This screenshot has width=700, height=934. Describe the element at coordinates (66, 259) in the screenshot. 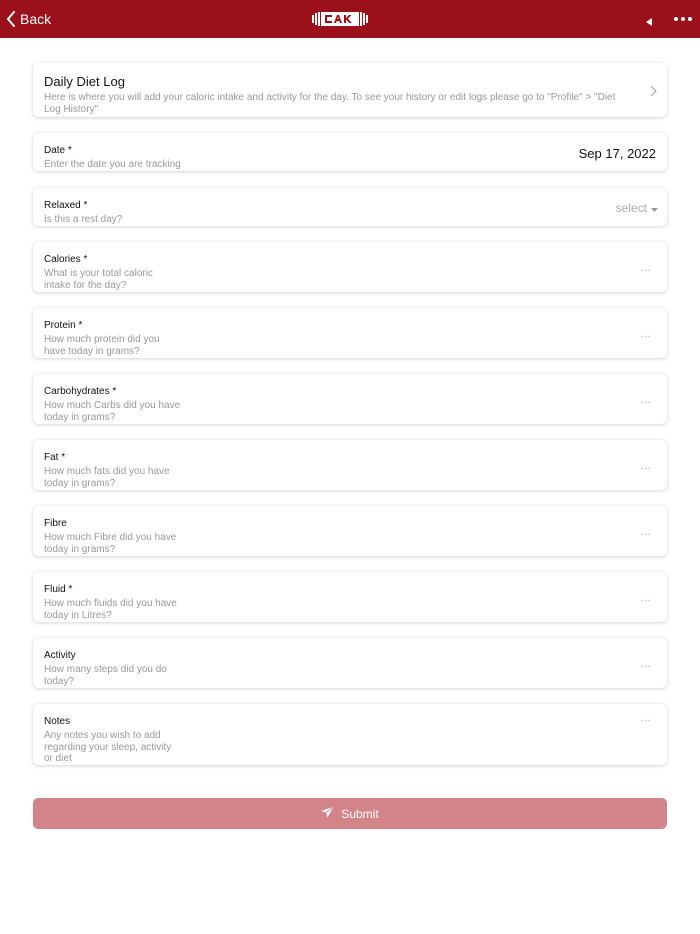

I see `calories-label: Calories *` at that location.